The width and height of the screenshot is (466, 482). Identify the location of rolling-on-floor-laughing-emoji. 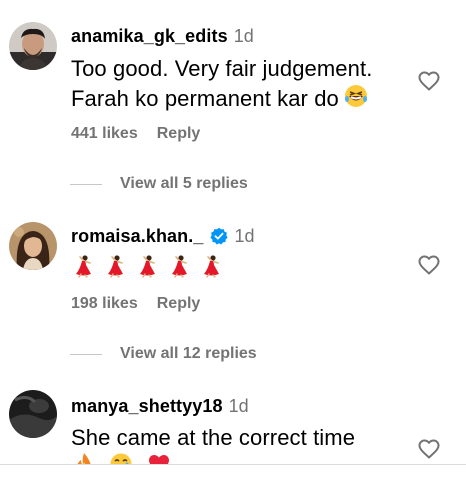
(356, 100).